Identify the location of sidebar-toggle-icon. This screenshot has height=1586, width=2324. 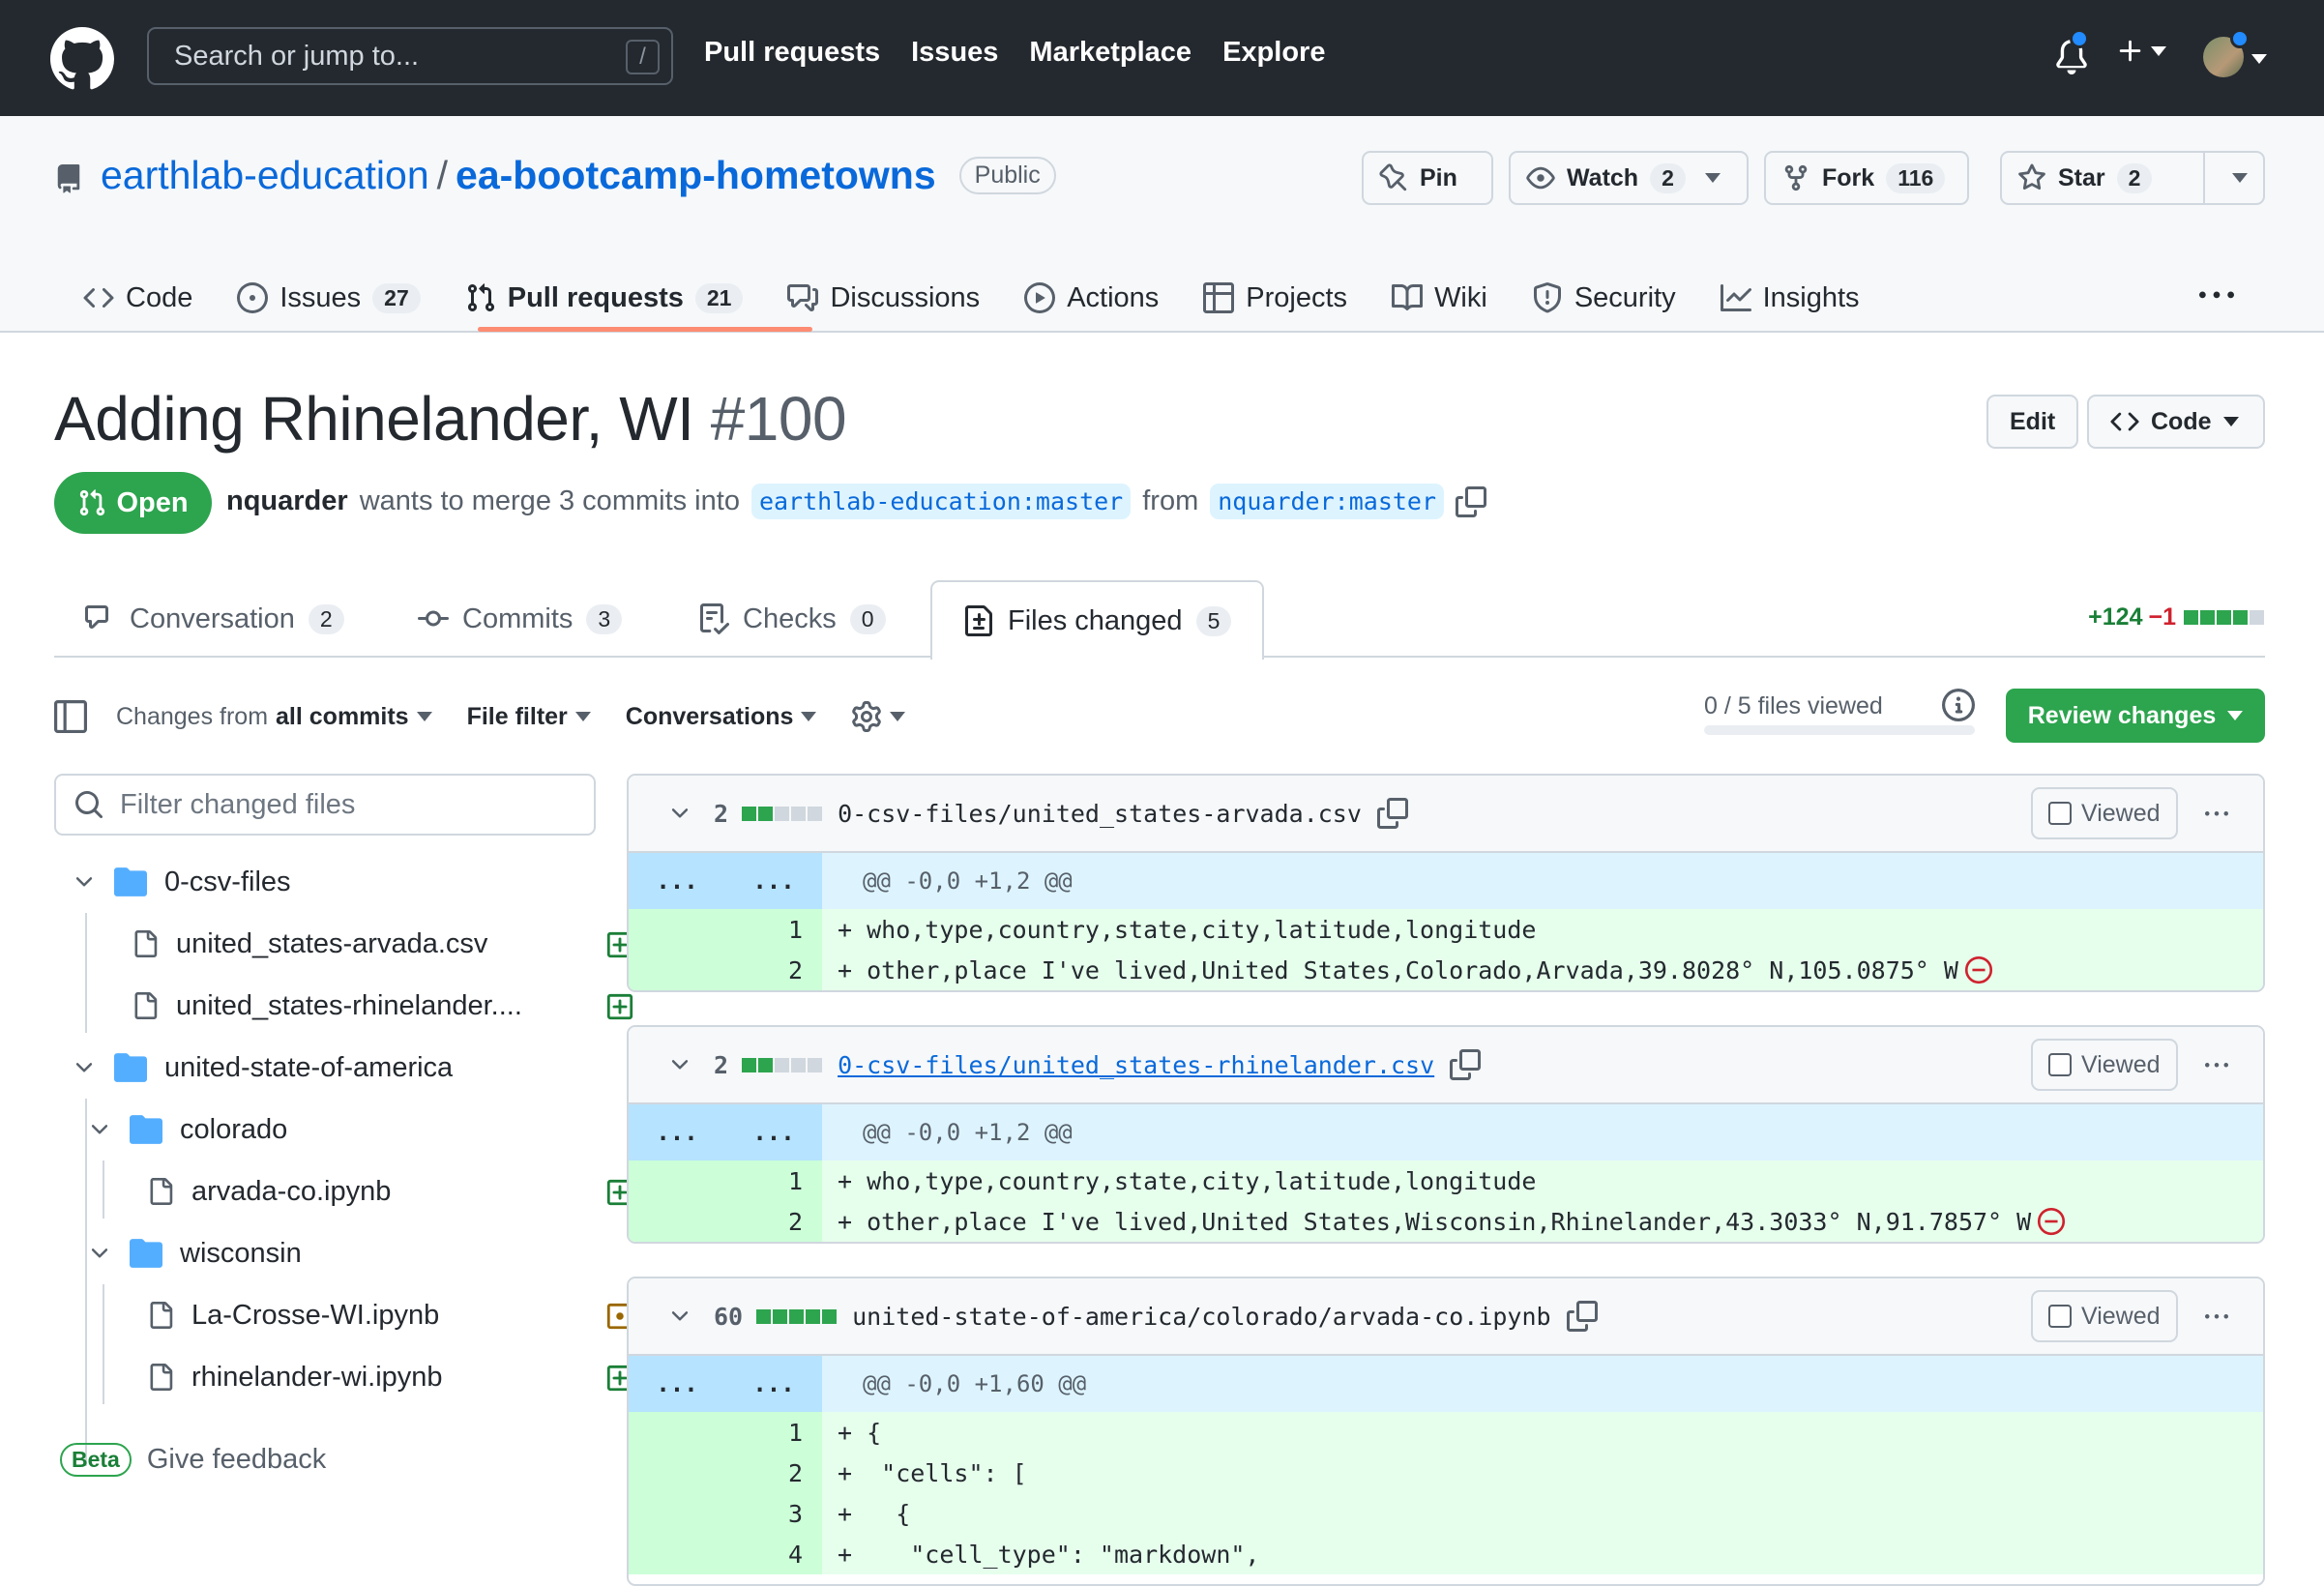
(70, 716).